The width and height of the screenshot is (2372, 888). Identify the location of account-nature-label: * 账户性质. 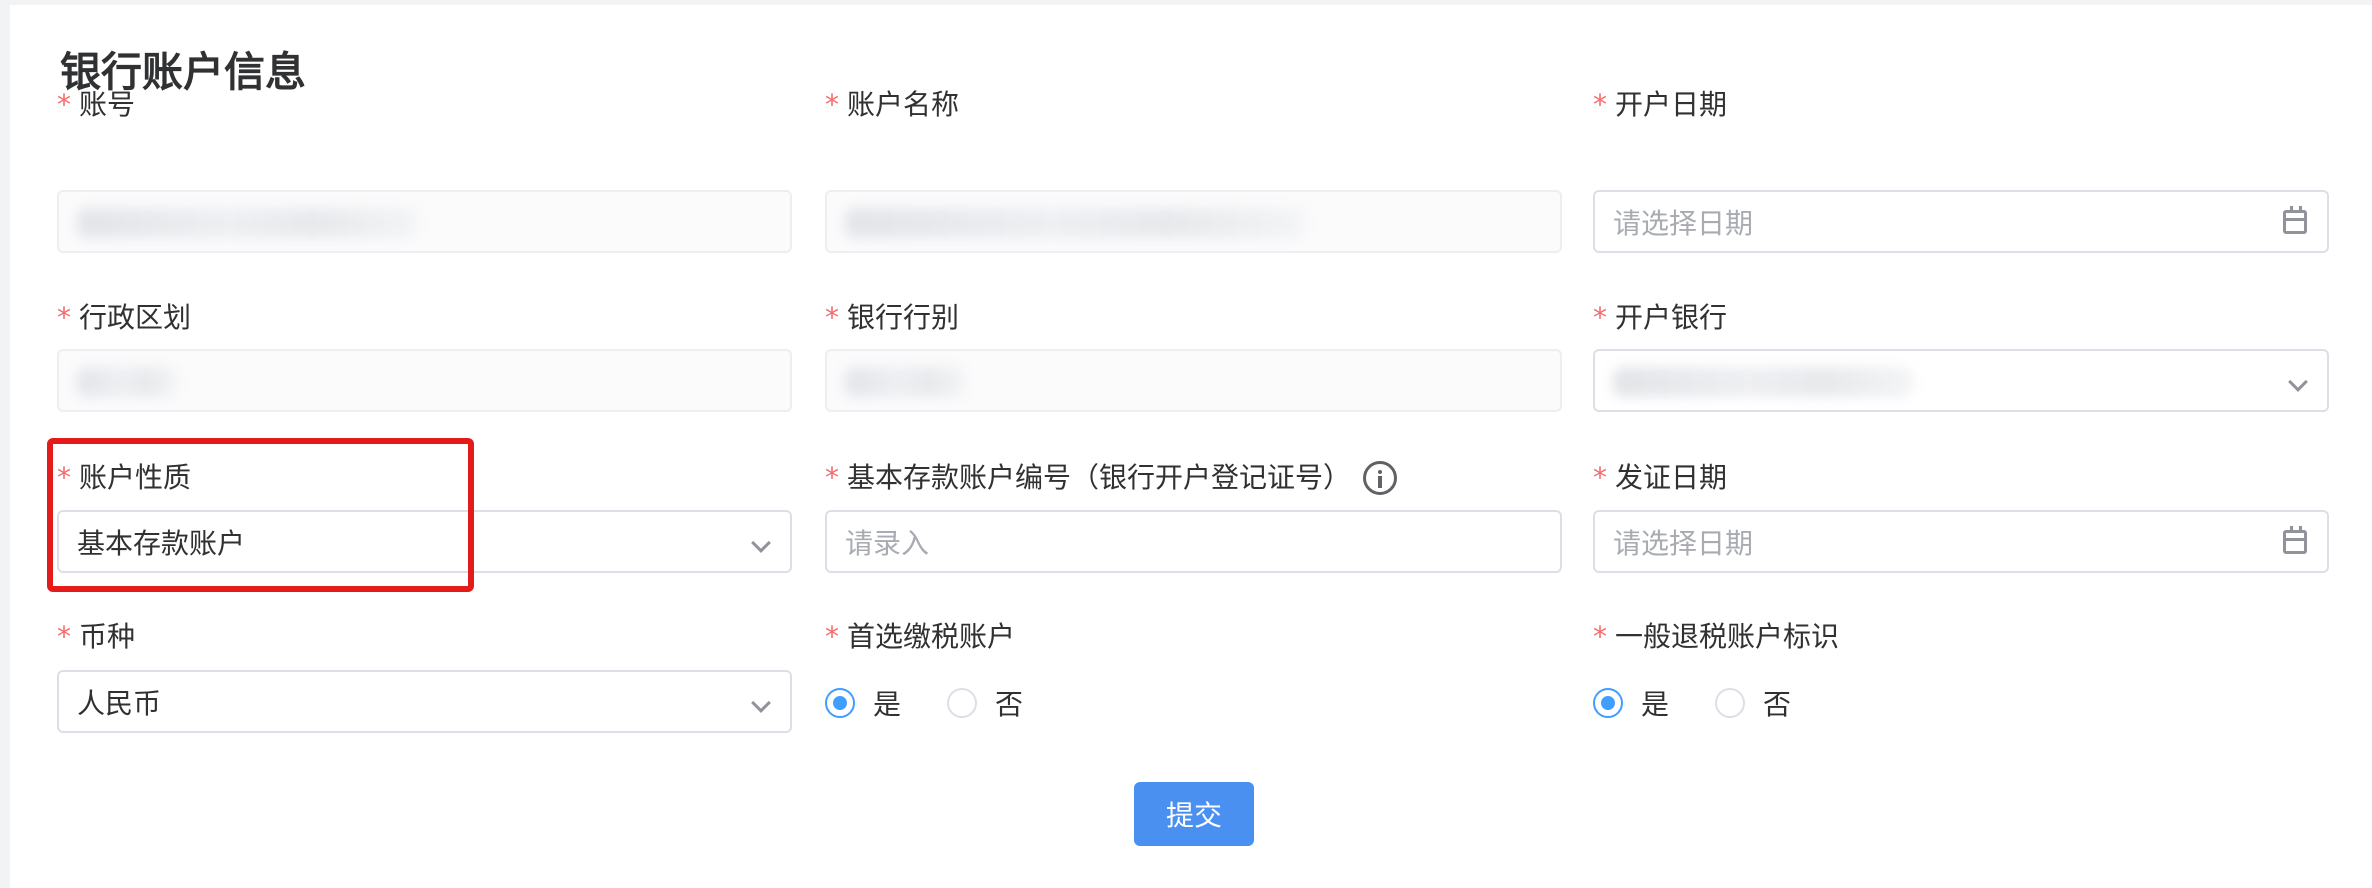
(124, 477).